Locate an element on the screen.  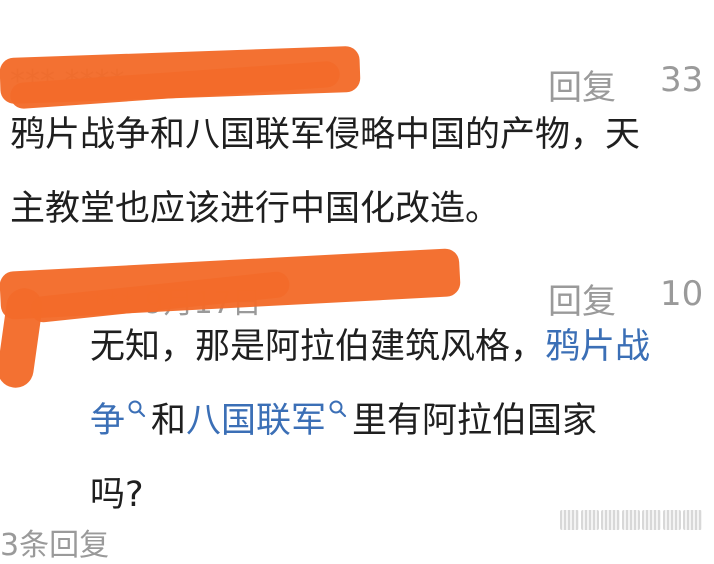
like-count: 10 is located at coordinates (681, 294).